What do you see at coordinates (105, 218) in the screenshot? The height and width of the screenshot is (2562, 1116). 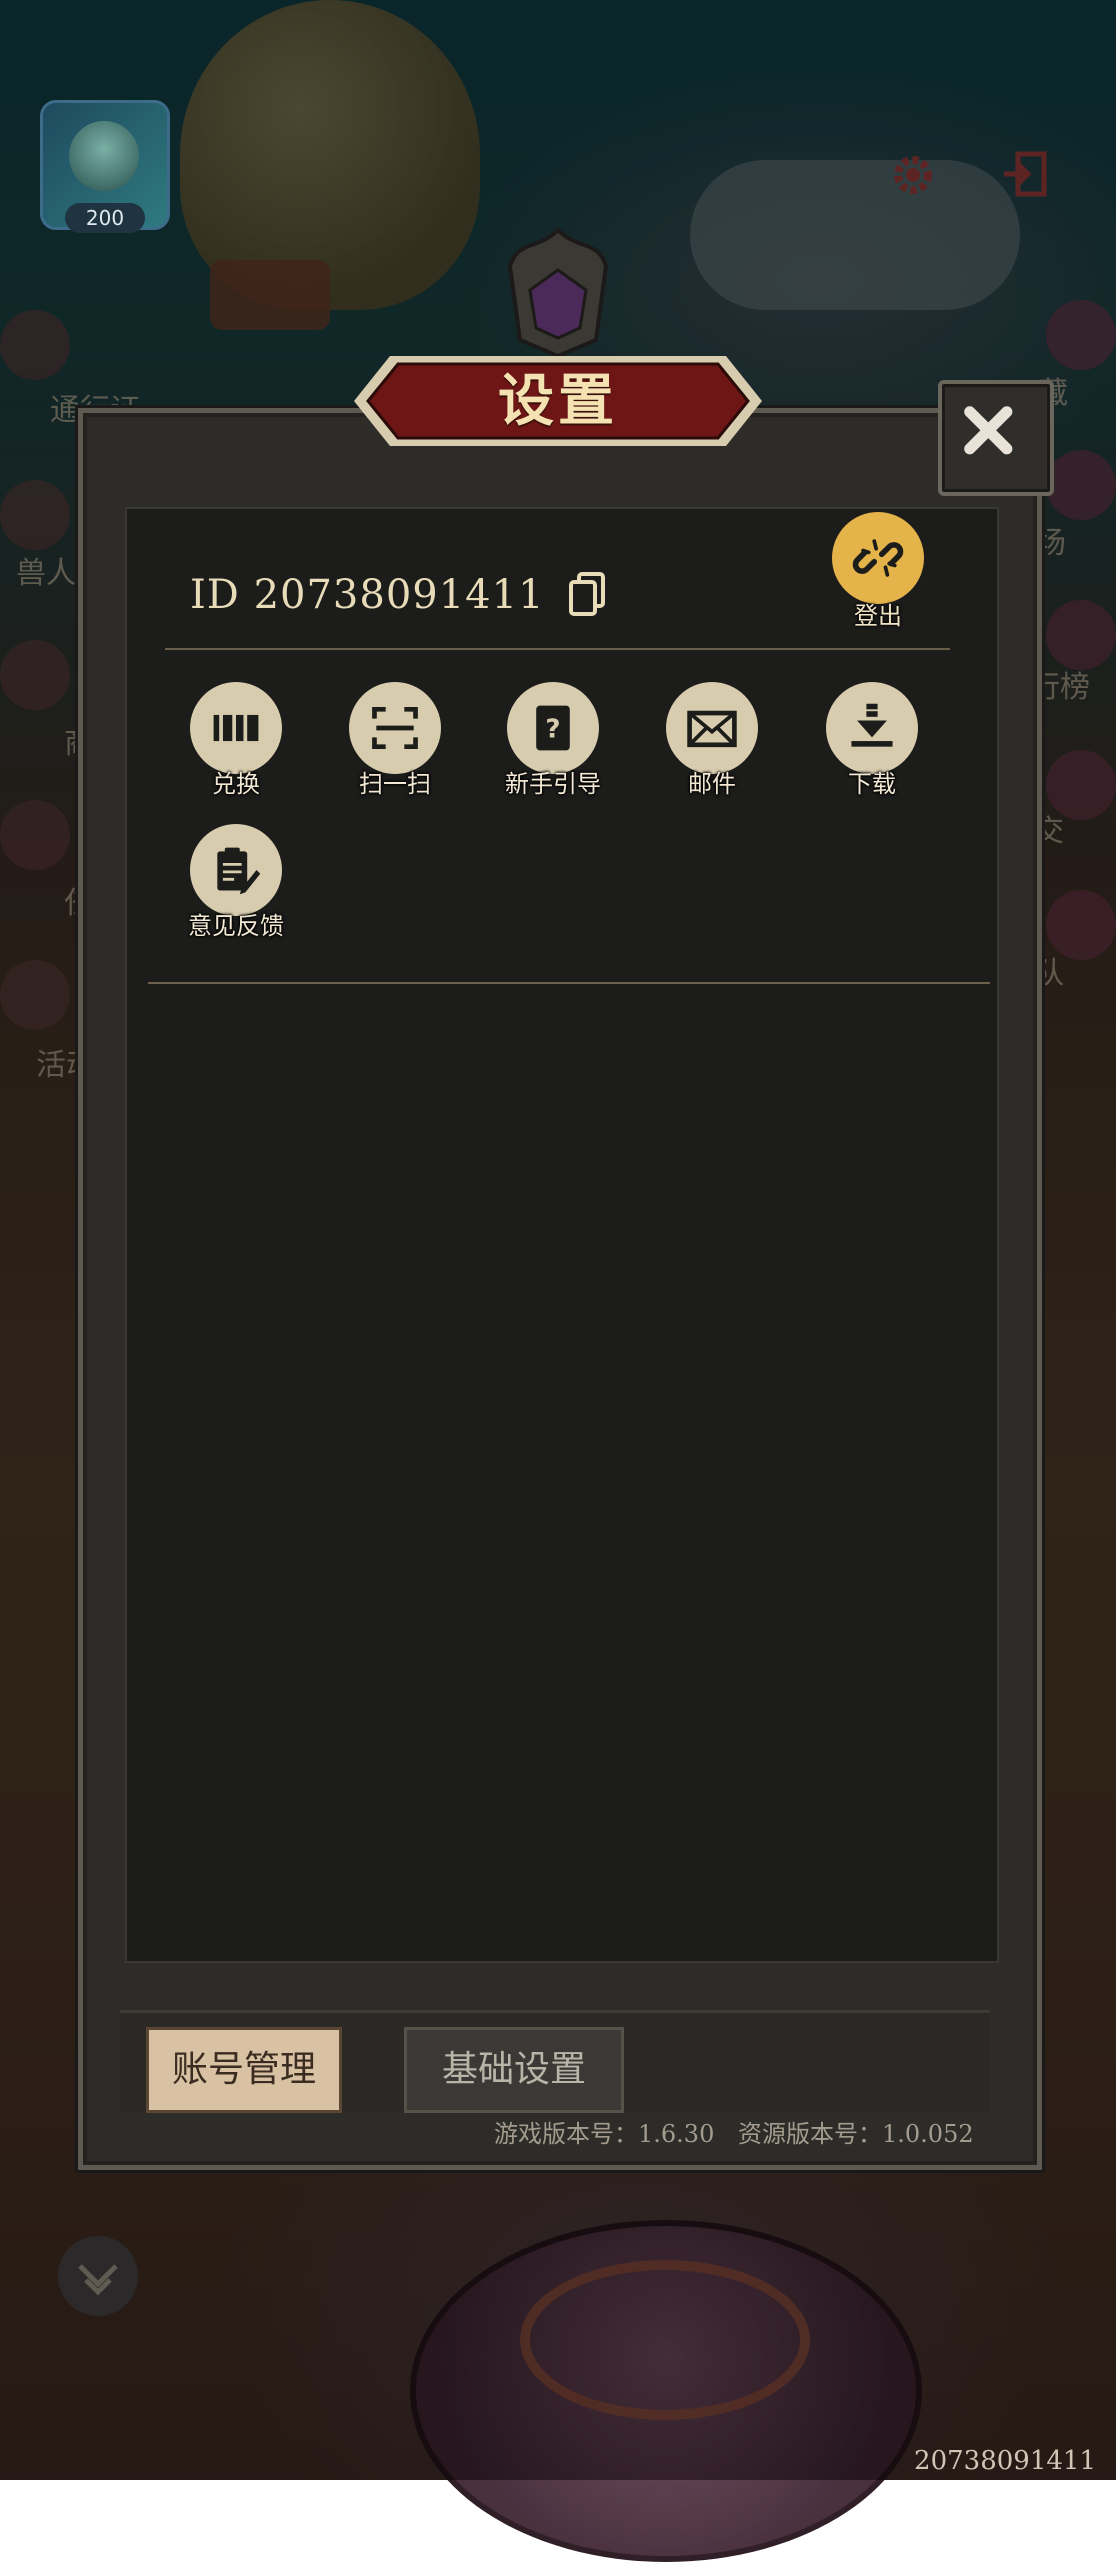 I see `avatar-level-badge: 200` at bounding box center [105, 218].